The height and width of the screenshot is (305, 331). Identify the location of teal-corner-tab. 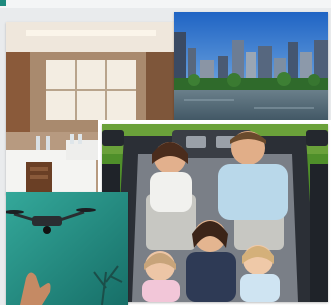
(3, 3).